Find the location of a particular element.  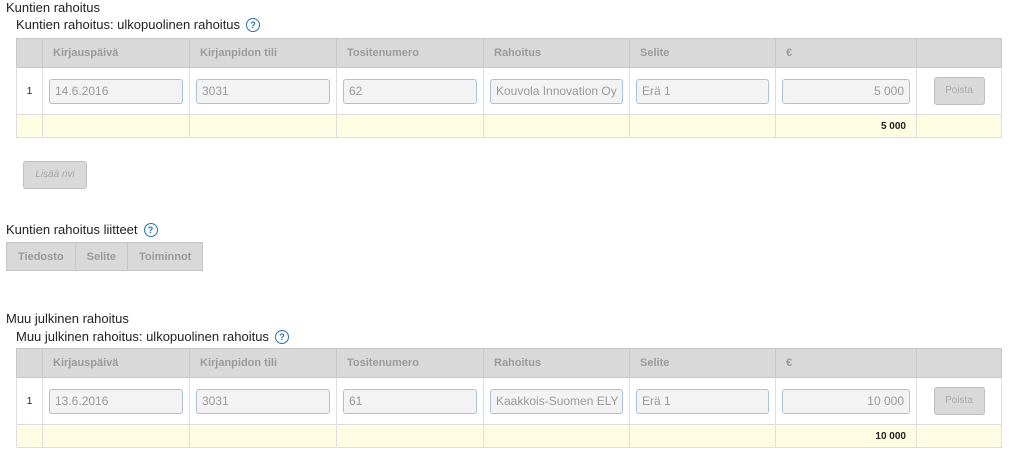

date-field: 14.6.2016 is located at coordinates (116, 91).